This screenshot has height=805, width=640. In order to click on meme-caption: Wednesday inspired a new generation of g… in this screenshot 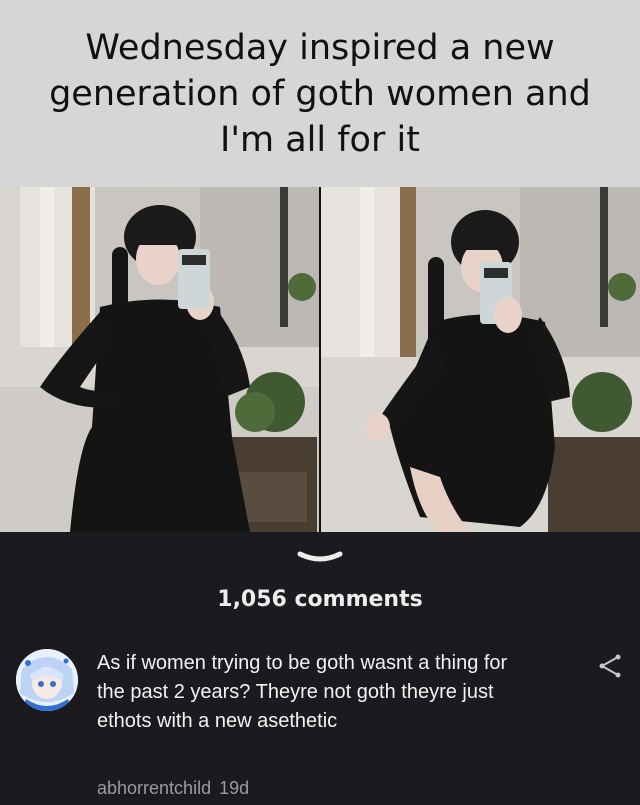, I will do `click(320, 93)`.